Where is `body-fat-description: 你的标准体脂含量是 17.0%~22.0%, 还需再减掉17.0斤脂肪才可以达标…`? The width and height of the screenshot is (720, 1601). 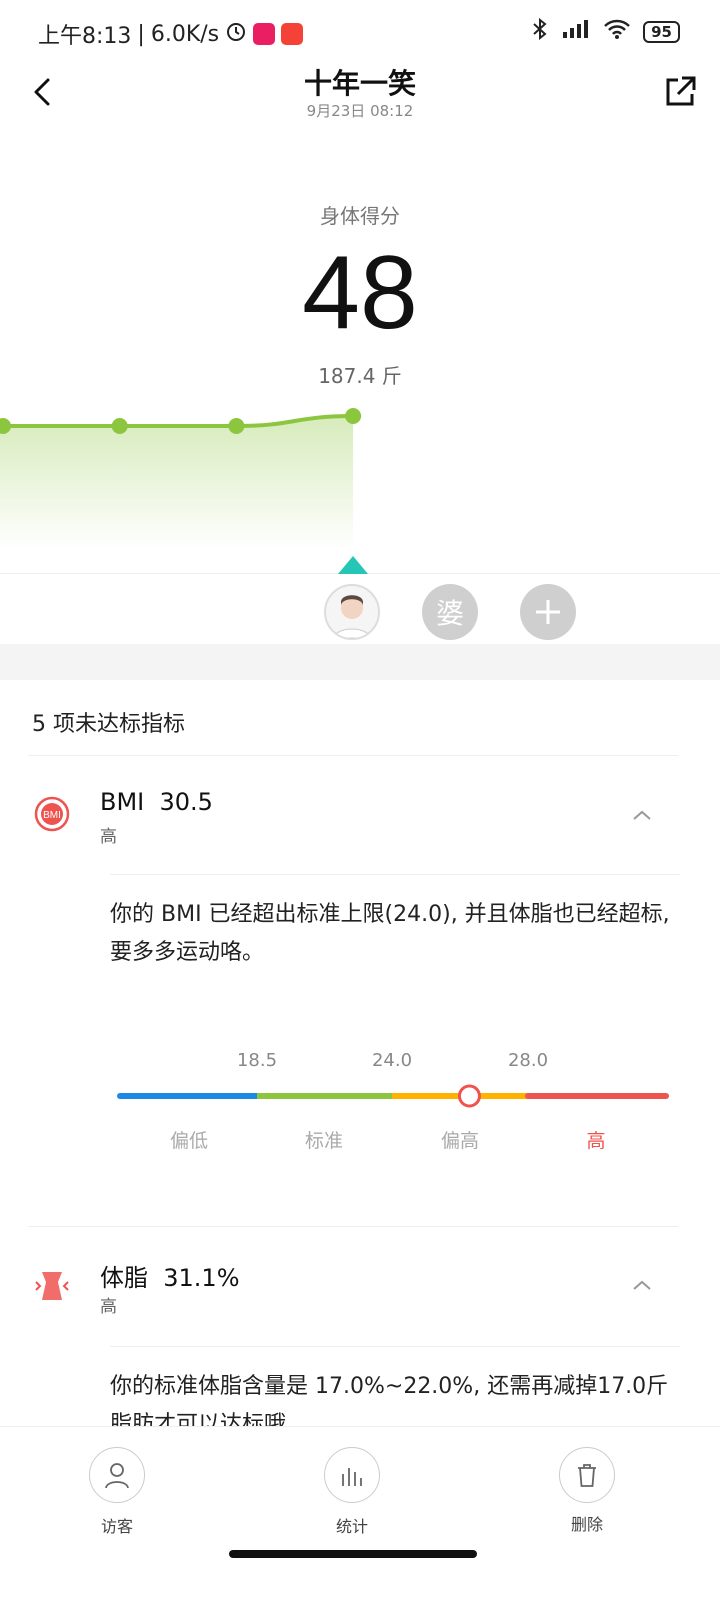 body-fat-description: 你的标准体脂含量是 17.0%~22.0%, 还需再减掉17.0斤脂肪才可以达标… is located at coordinates (389, 1400).